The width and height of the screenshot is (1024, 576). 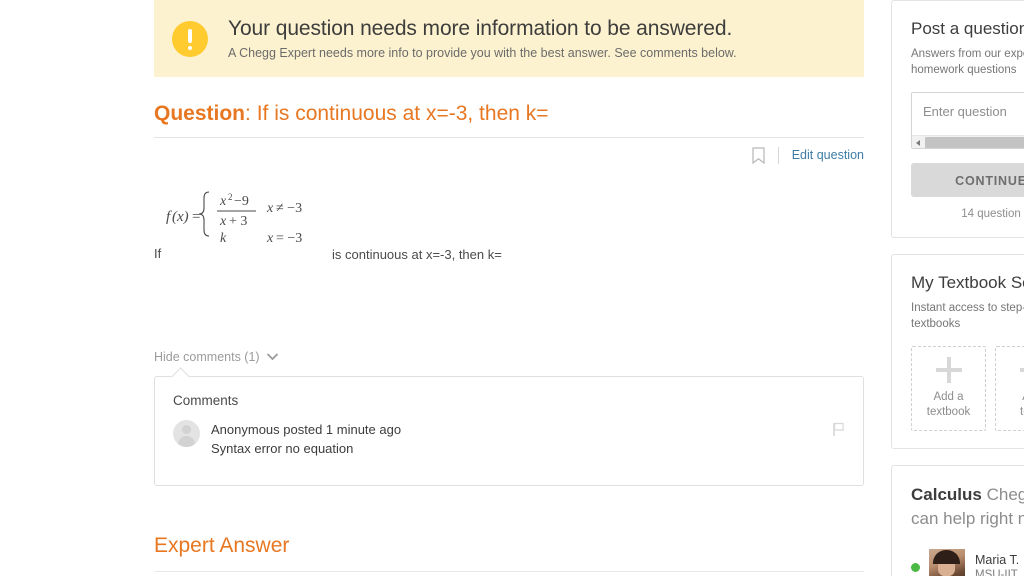 I want to click on tutor-info: Maria T. MSU-IIT, so click(x=997, y=564).